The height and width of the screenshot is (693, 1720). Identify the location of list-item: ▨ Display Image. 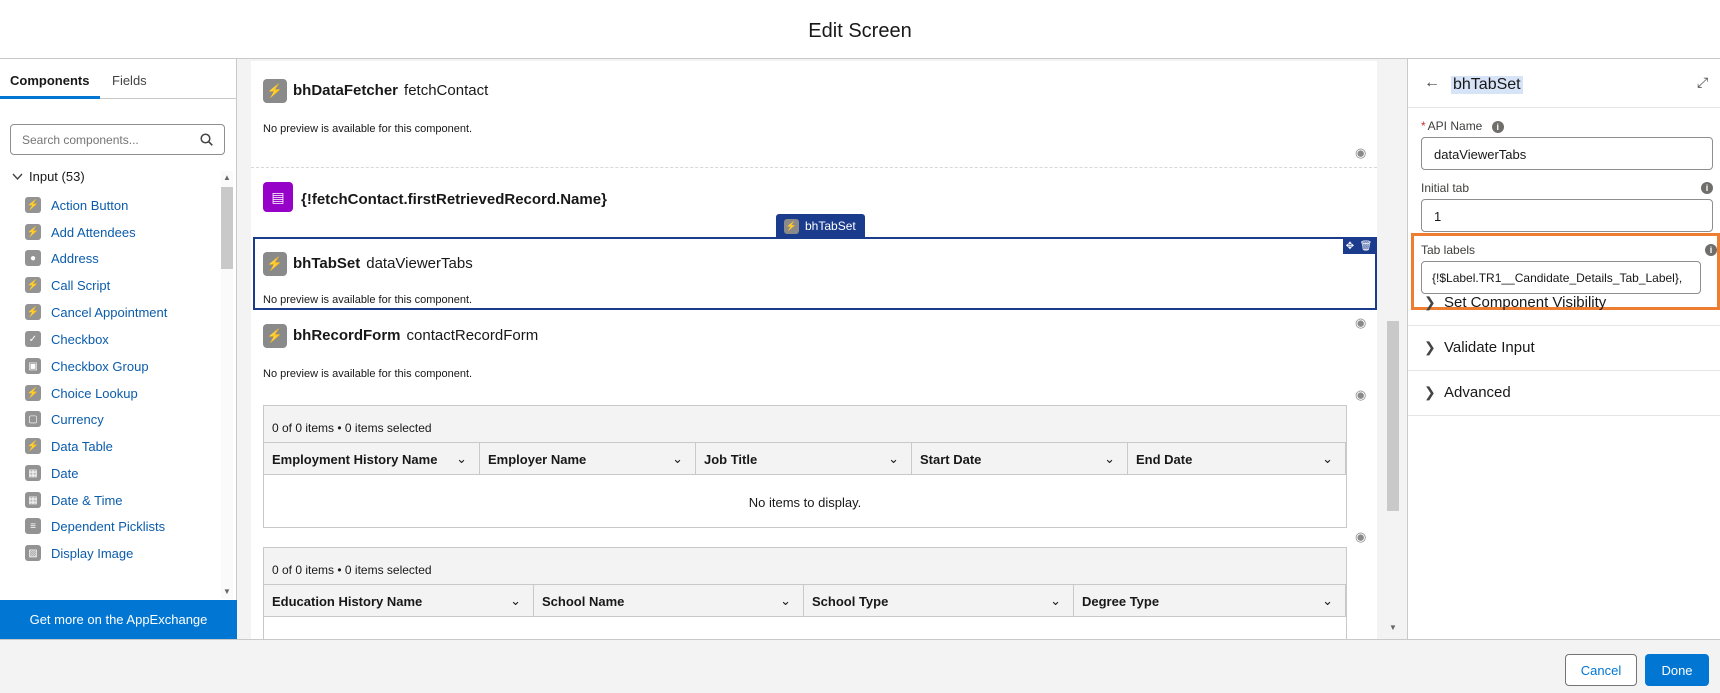
(79, 553).